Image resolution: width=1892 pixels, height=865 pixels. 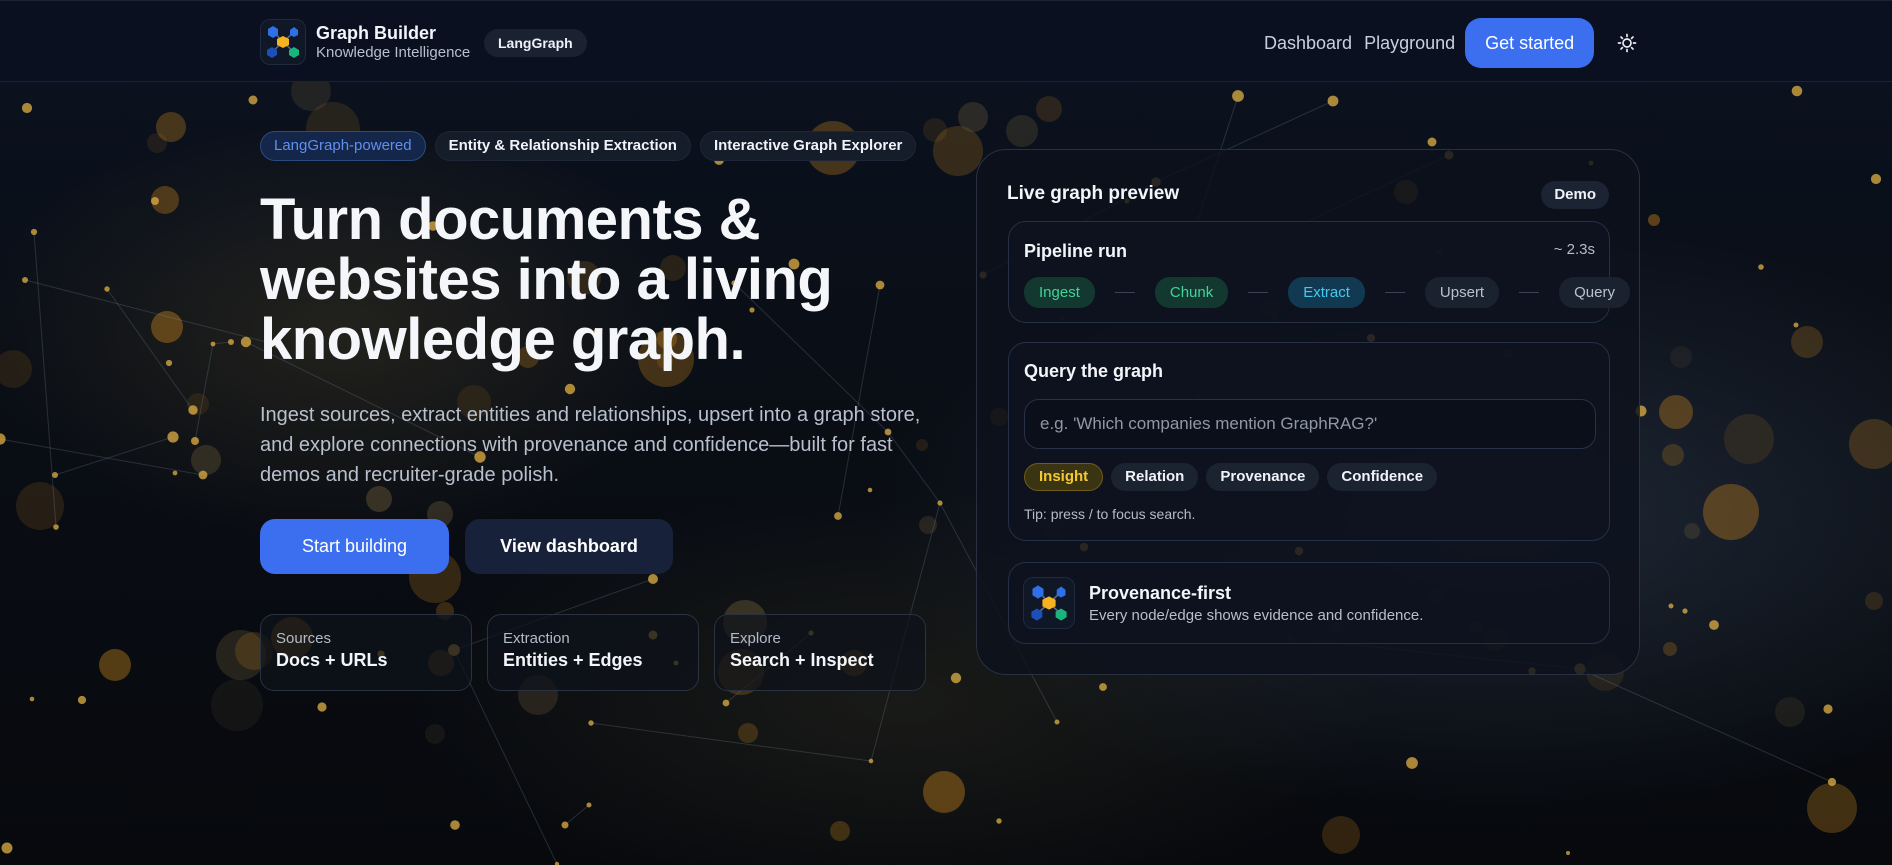 What do you see at coordinates (503, 339) in the screenshot?
I see `hero-title-line: knowledge graph.` at bounding box center [503, 339].